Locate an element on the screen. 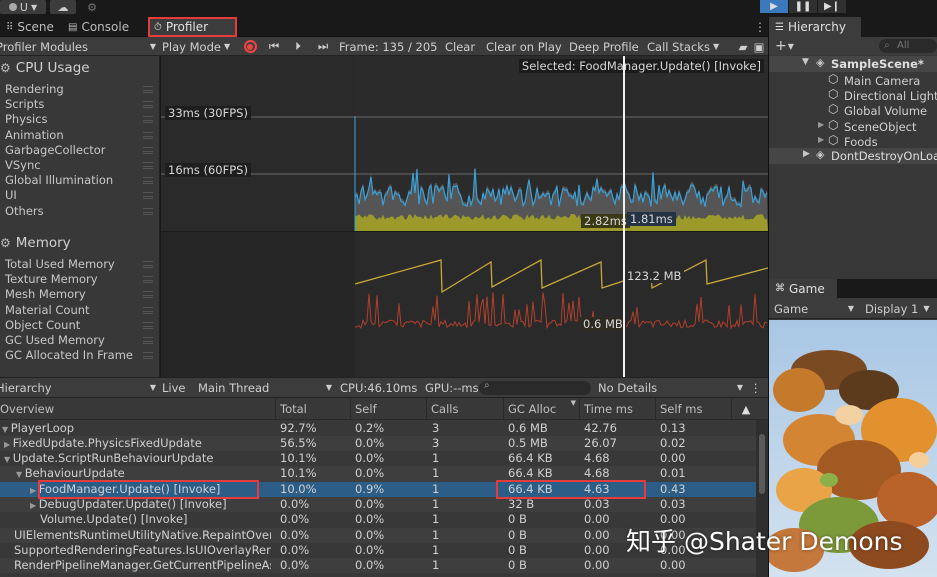  memory-module-item: Mesh Memory is located at coordinates (45, 294).